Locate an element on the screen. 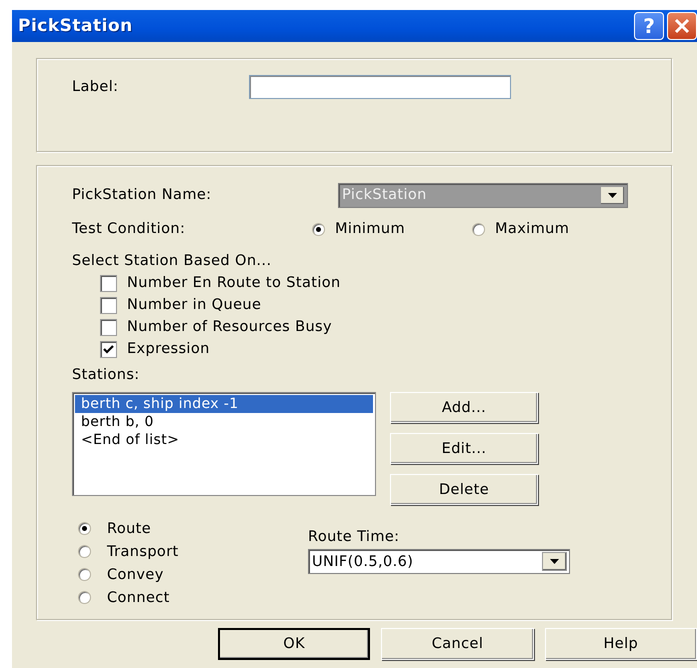 This screenshot has height=668, width=697. option-label: Expression is located at coordinates (168, 349).